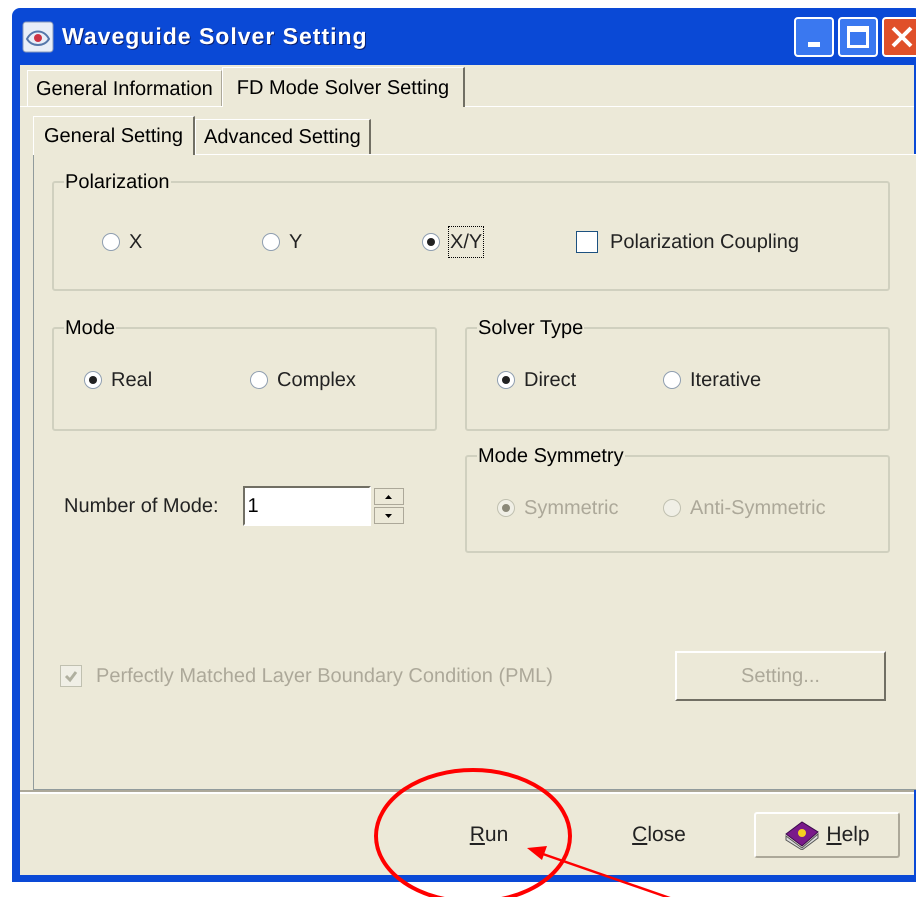 Image resolution: width=916 pixels, height=897 pixels. I want to click on window-title: Waveguide Solver Setting, so click(215, 37).